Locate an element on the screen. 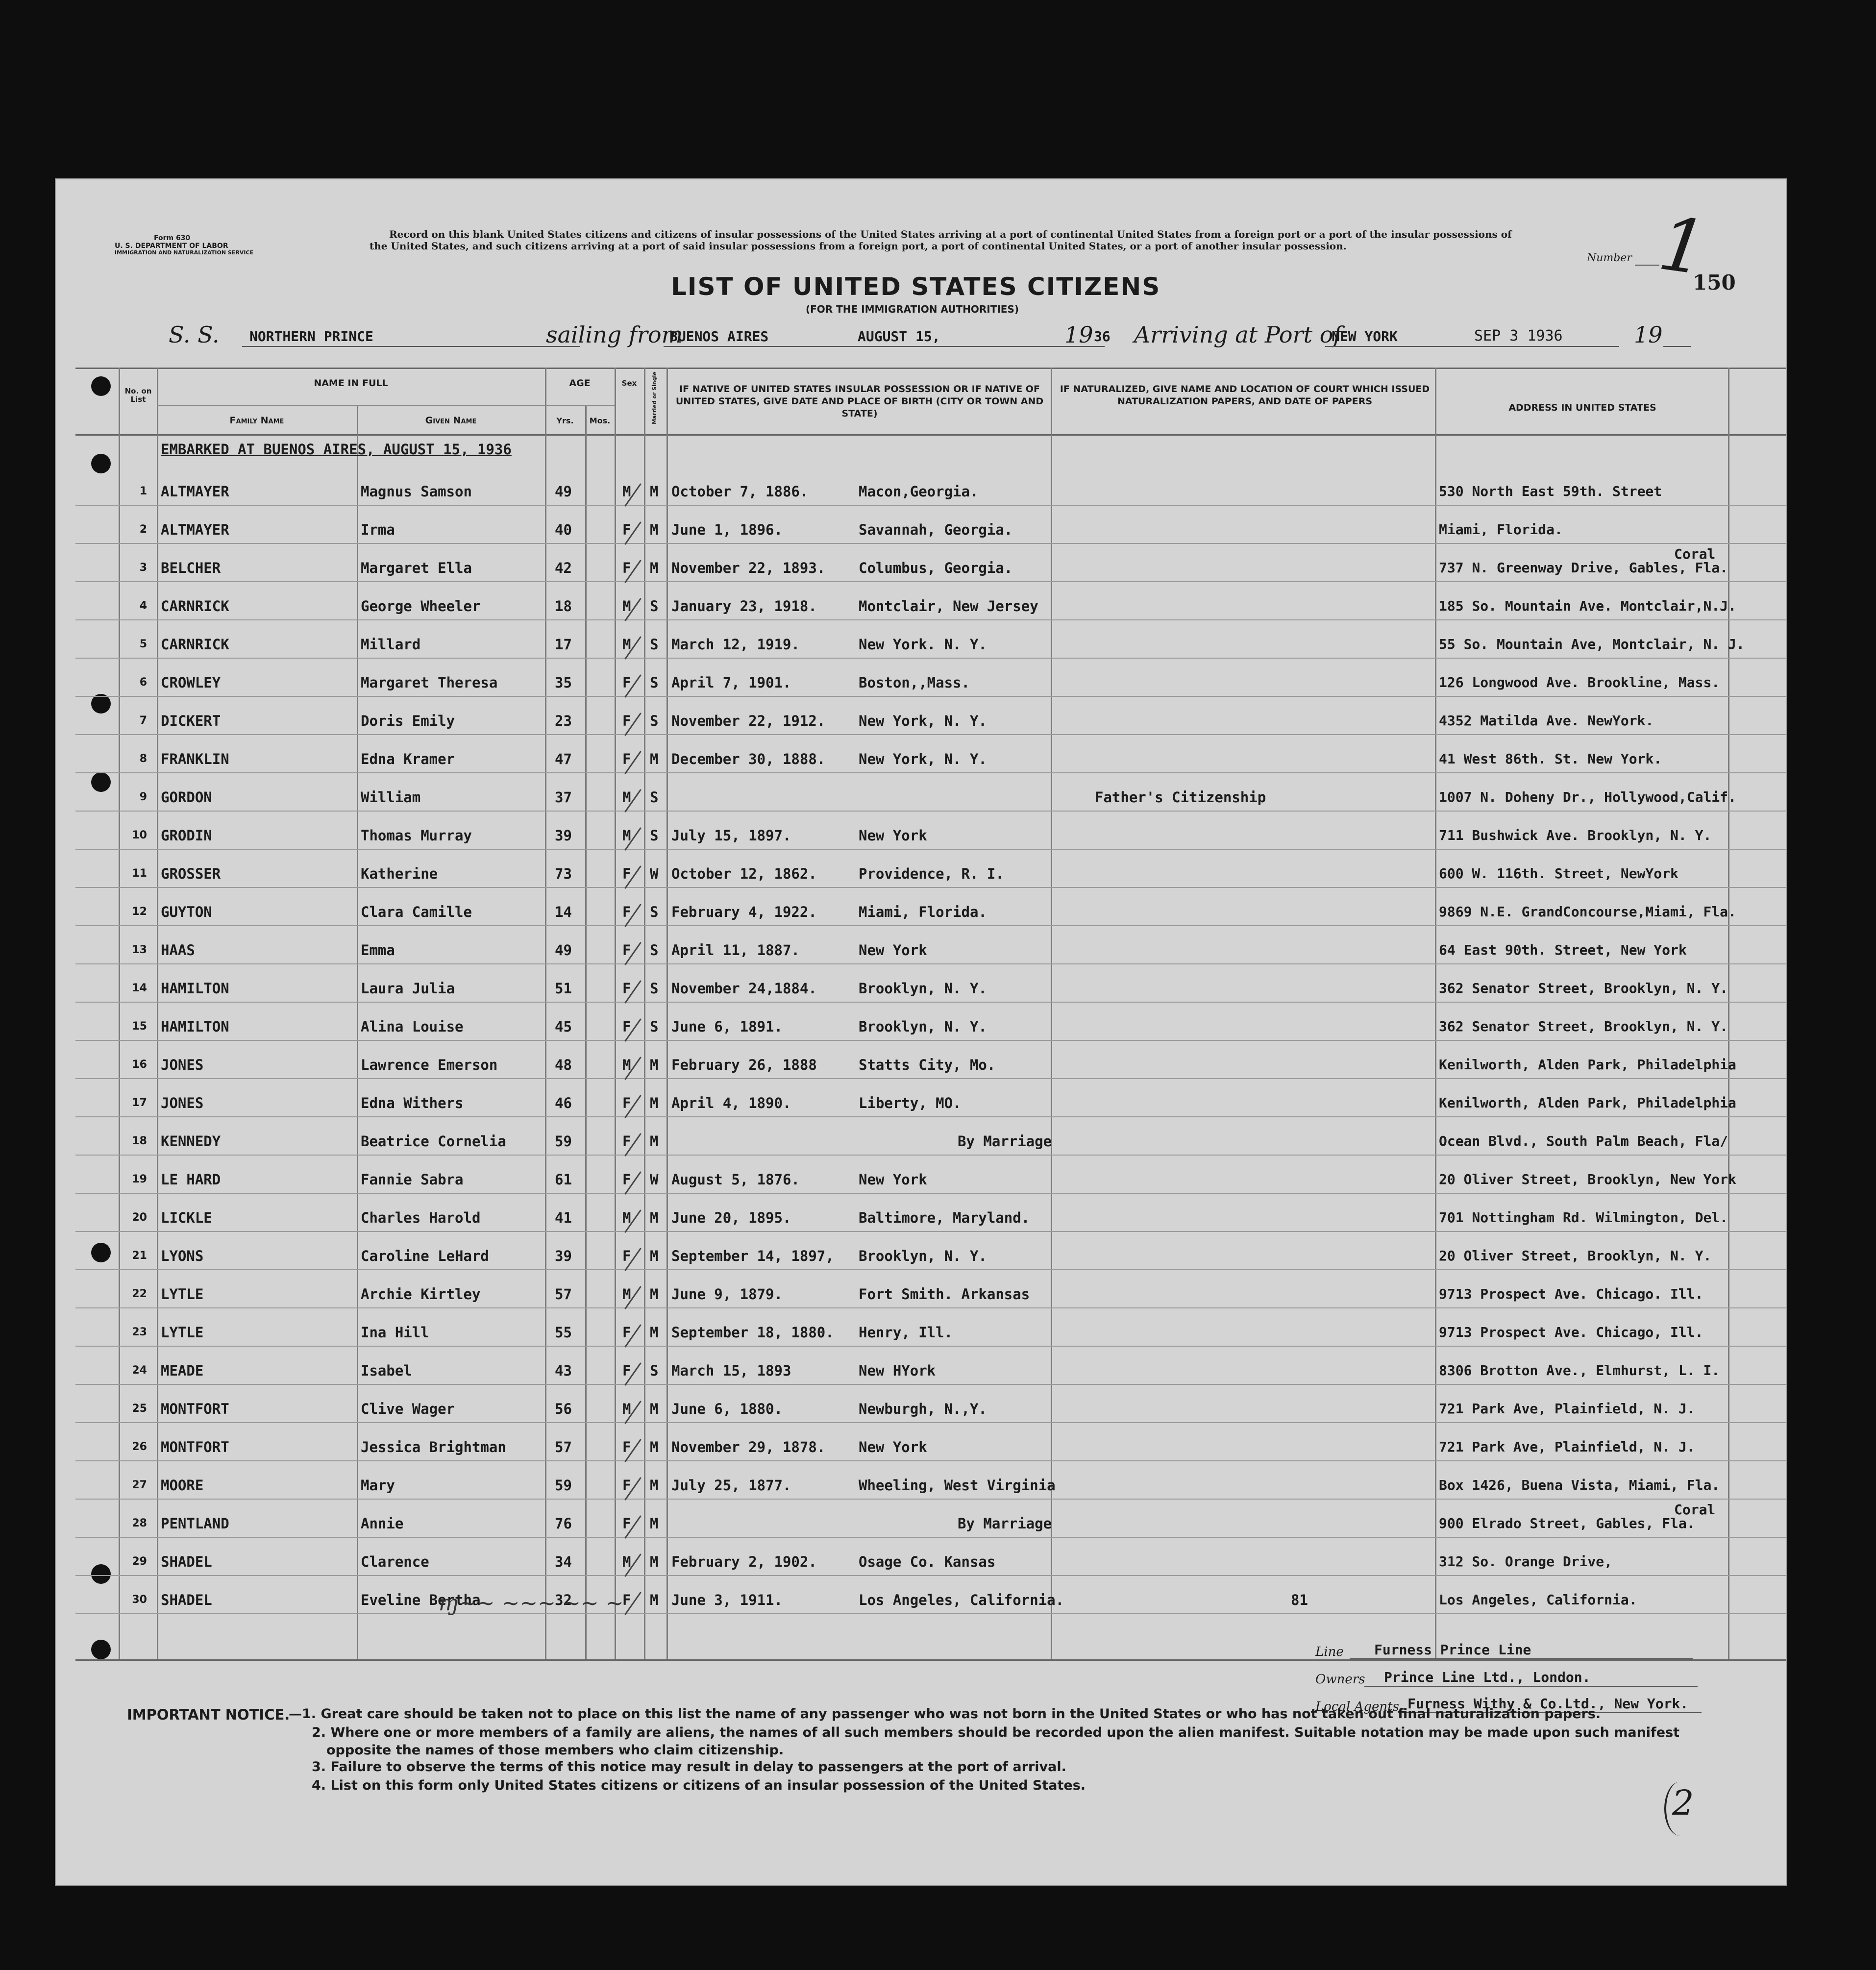 Image resolution: width=1876 pixels, height=1970 pixels. birth-date: October 7, 1886. is located at coordinates (740, 492).